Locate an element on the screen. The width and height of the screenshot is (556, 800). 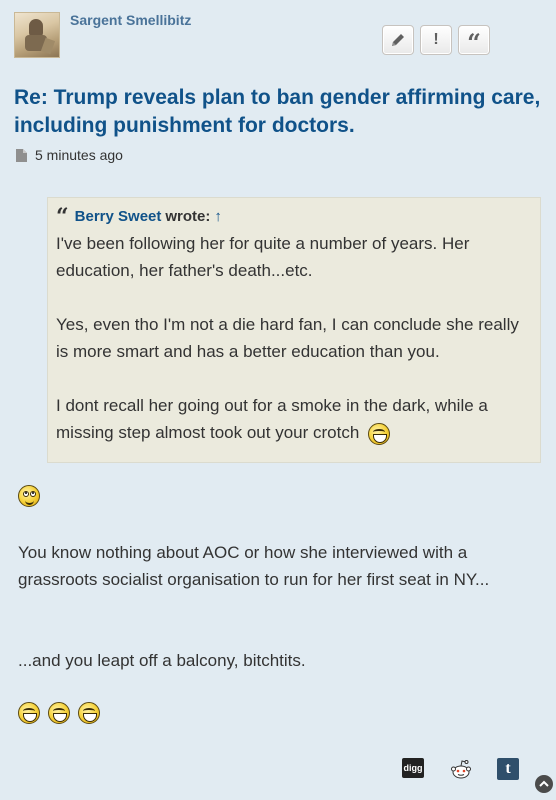
quote-mark-icon: “ is located at coordinates (62, 216).